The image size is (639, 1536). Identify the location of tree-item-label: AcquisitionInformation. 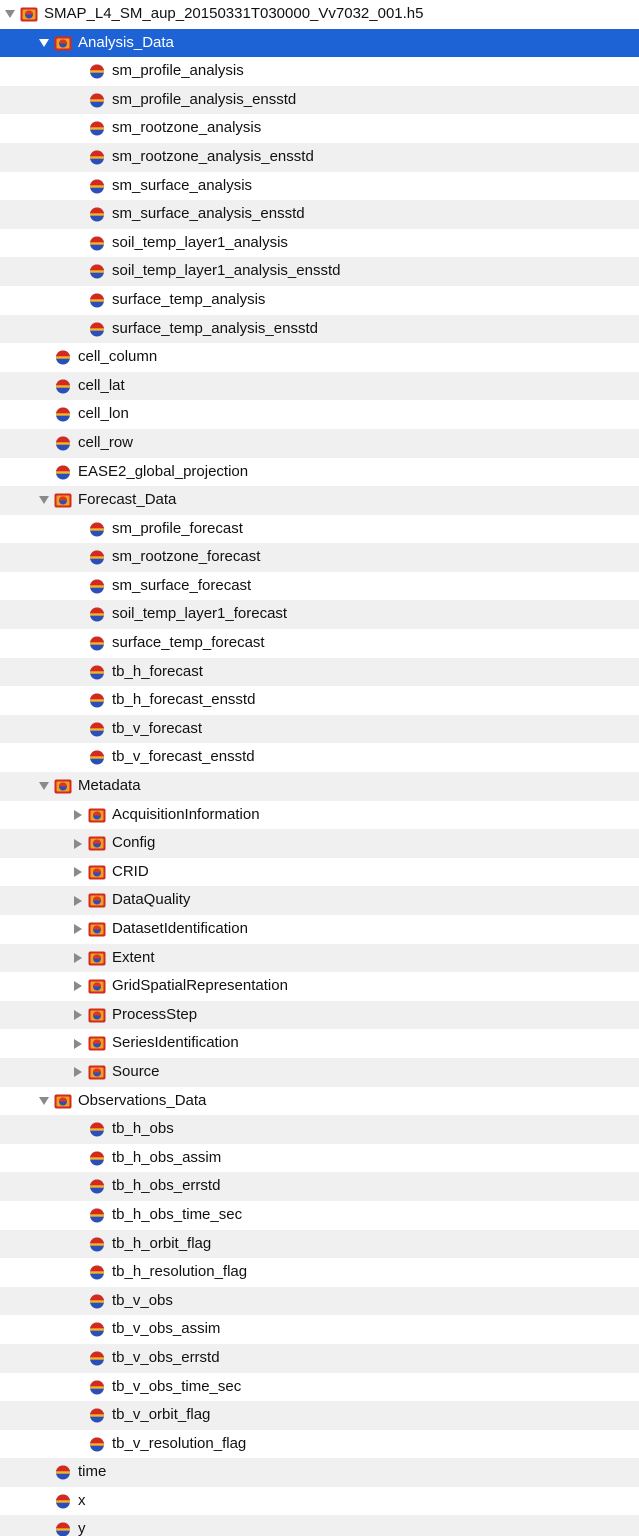
(186, 814).